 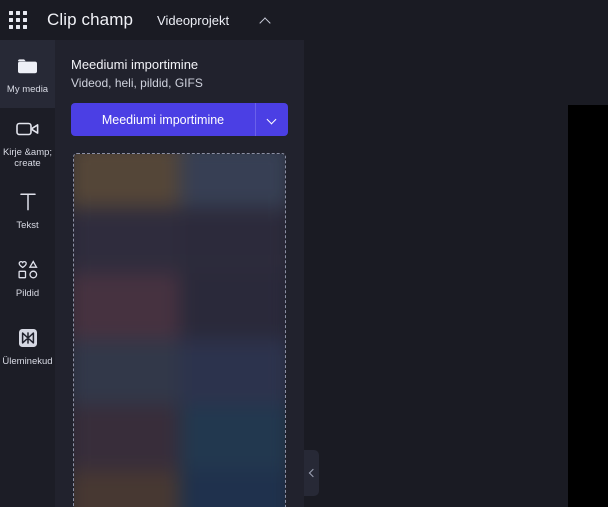 I want to click on video-camera-icon, so click(x=28, y=129).